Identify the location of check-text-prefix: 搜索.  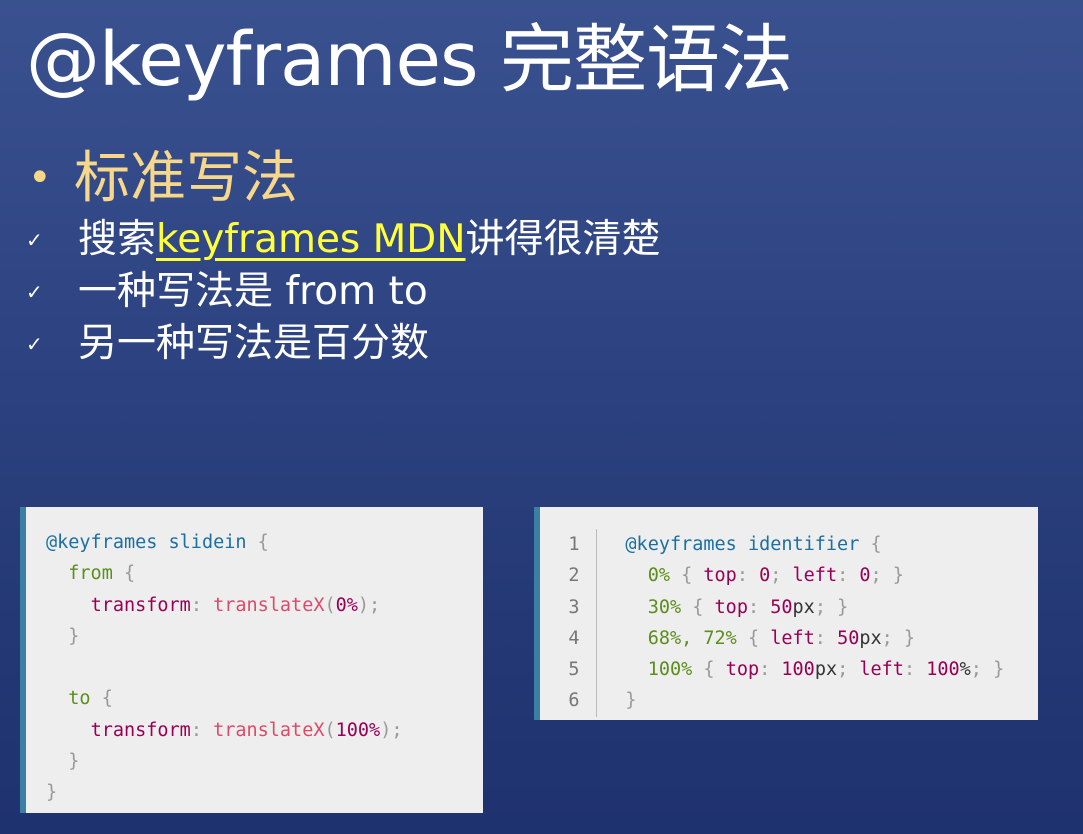
(117, 239).